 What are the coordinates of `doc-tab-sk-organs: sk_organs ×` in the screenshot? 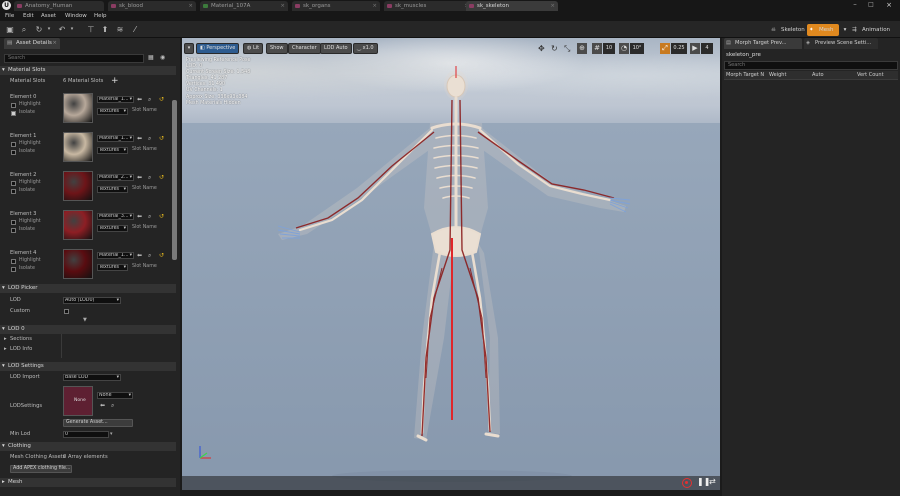 It's located at (336, 6).